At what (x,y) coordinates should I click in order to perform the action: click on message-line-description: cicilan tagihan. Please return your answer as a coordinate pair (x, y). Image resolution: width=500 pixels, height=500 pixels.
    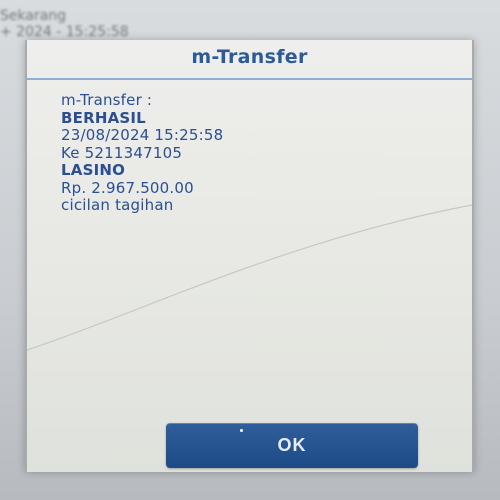
    Looking at the image, I should click on (117, 205).